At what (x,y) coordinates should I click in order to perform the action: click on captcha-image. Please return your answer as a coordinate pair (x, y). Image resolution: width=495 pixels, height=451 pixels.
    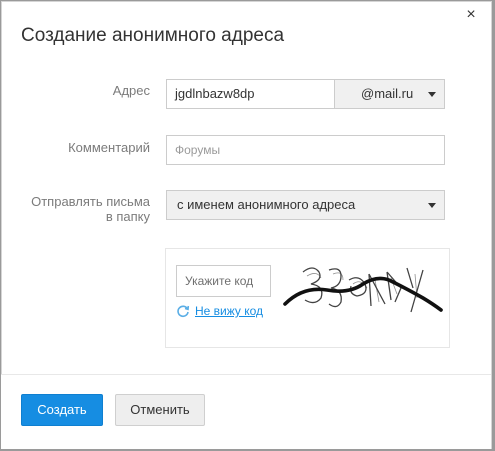
    Looking at the image, I should click on (363, 290).